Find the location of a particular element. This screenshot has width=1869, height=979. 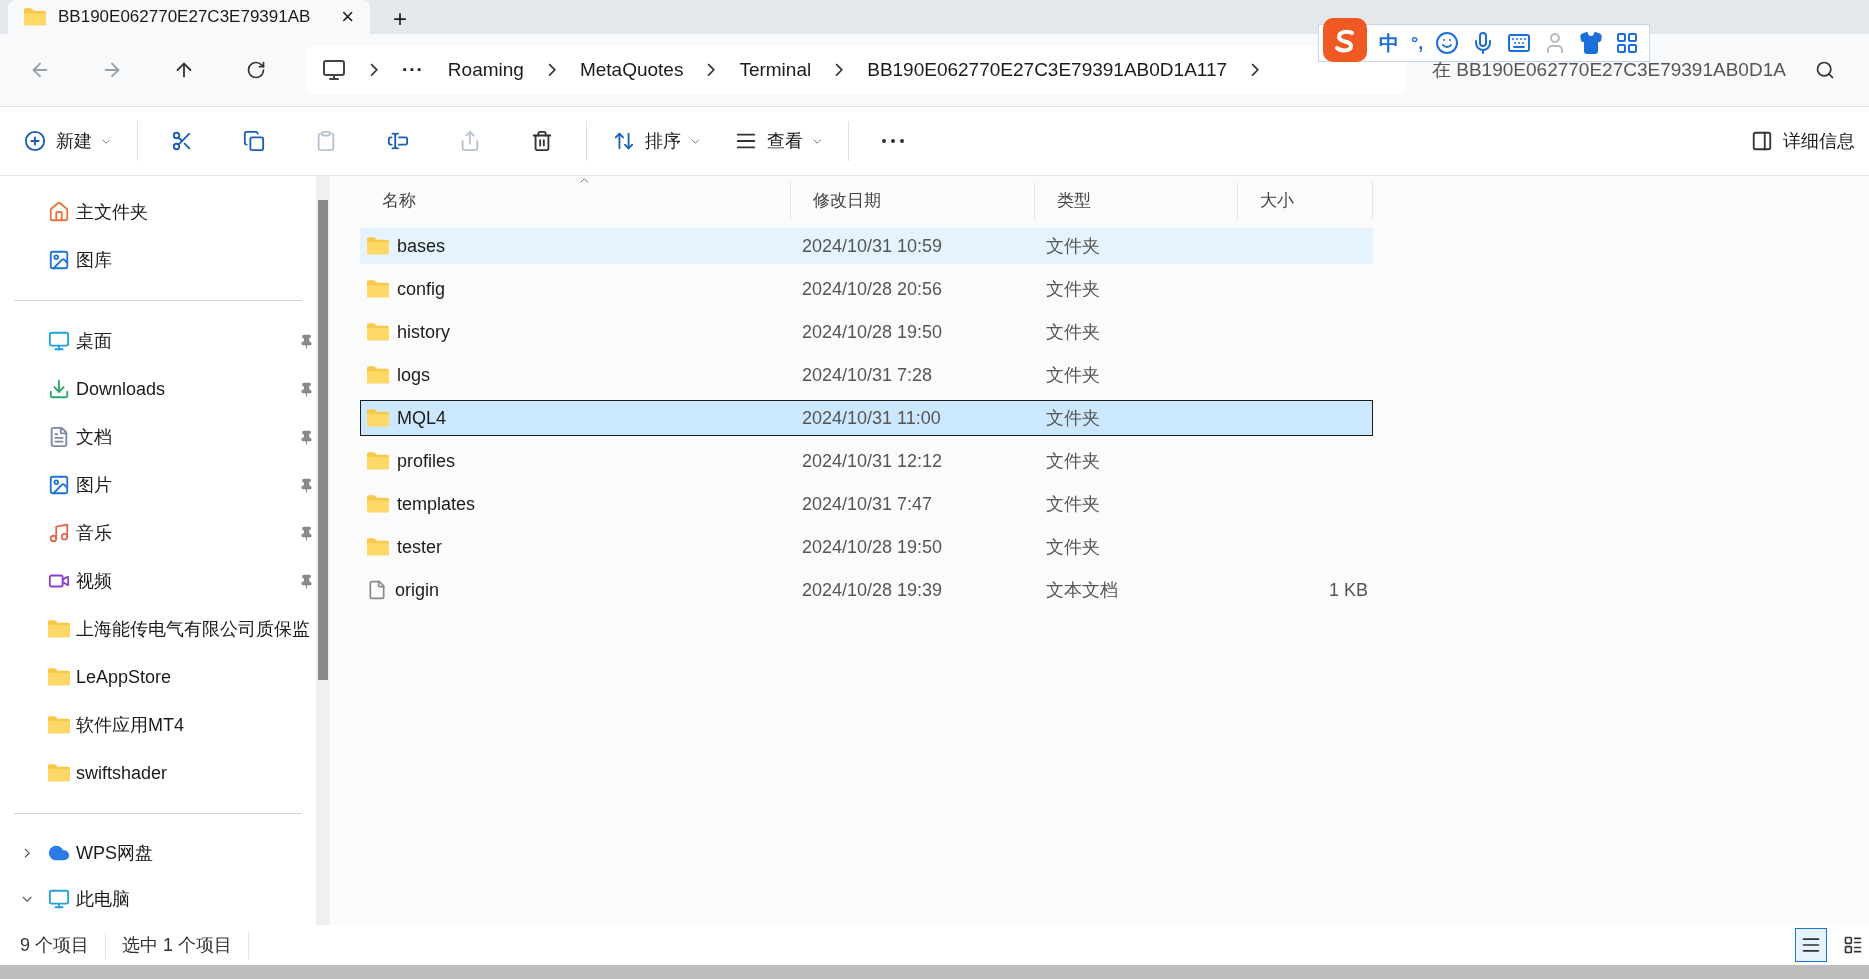

file-name: profiles is located at coordinates (426, 461).